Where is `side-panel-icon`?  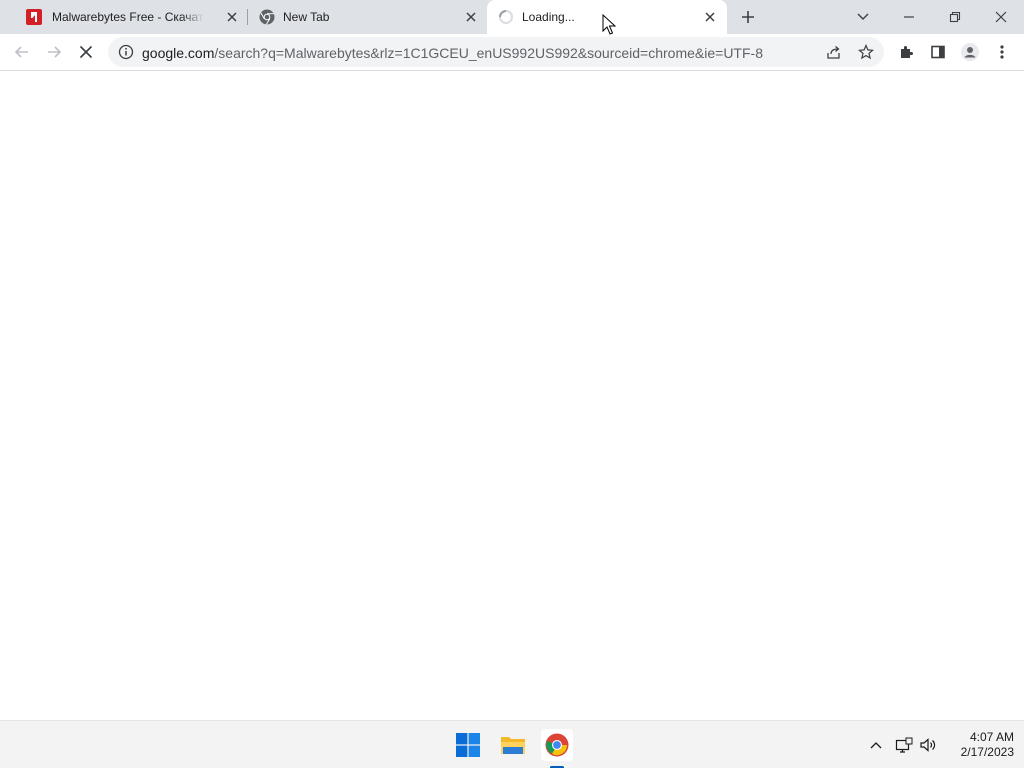
side-panel-icon is located at coordinates (938, 52).